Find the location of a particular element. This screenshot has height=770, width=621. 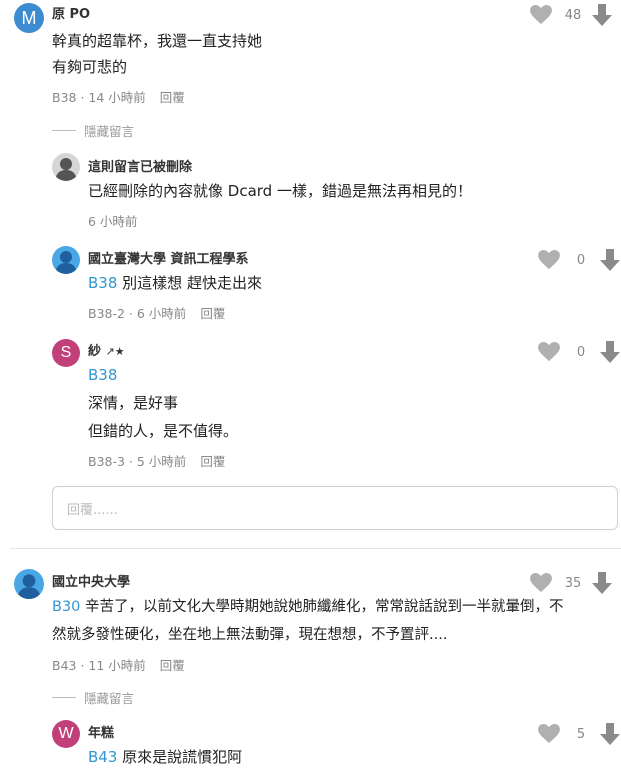

comment-meta: B43 · 11 小時前 回覆 is located at coordinates (118, 665).